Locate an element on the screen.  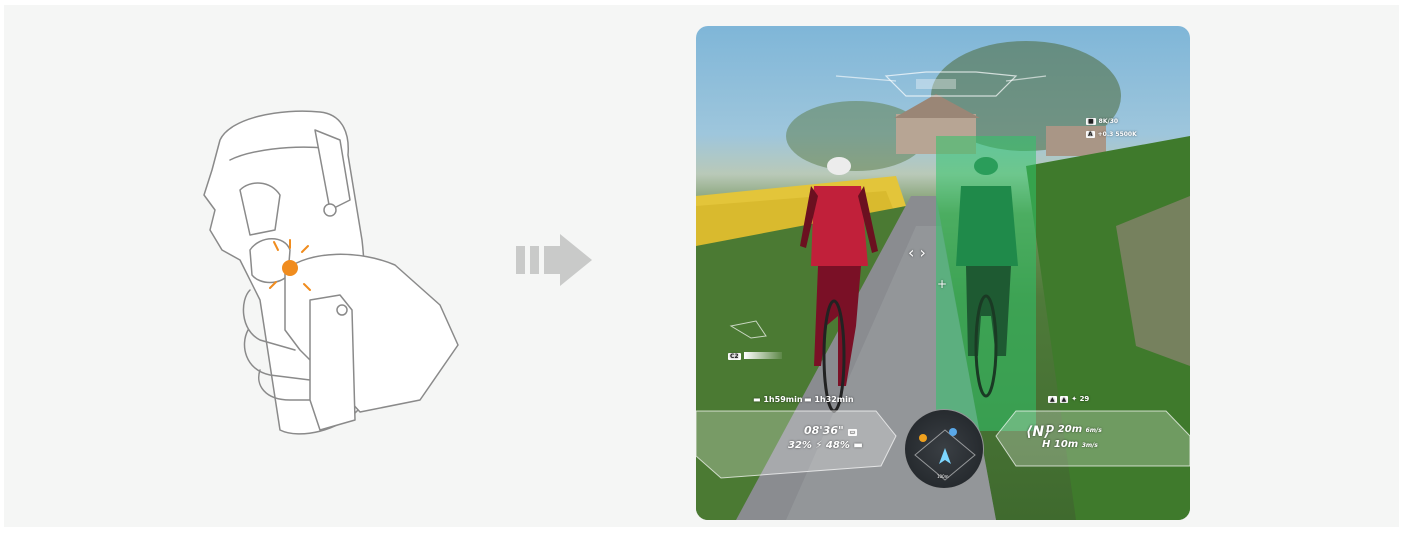
signal-icon: ▲ is located at coordinates (1052, 399).